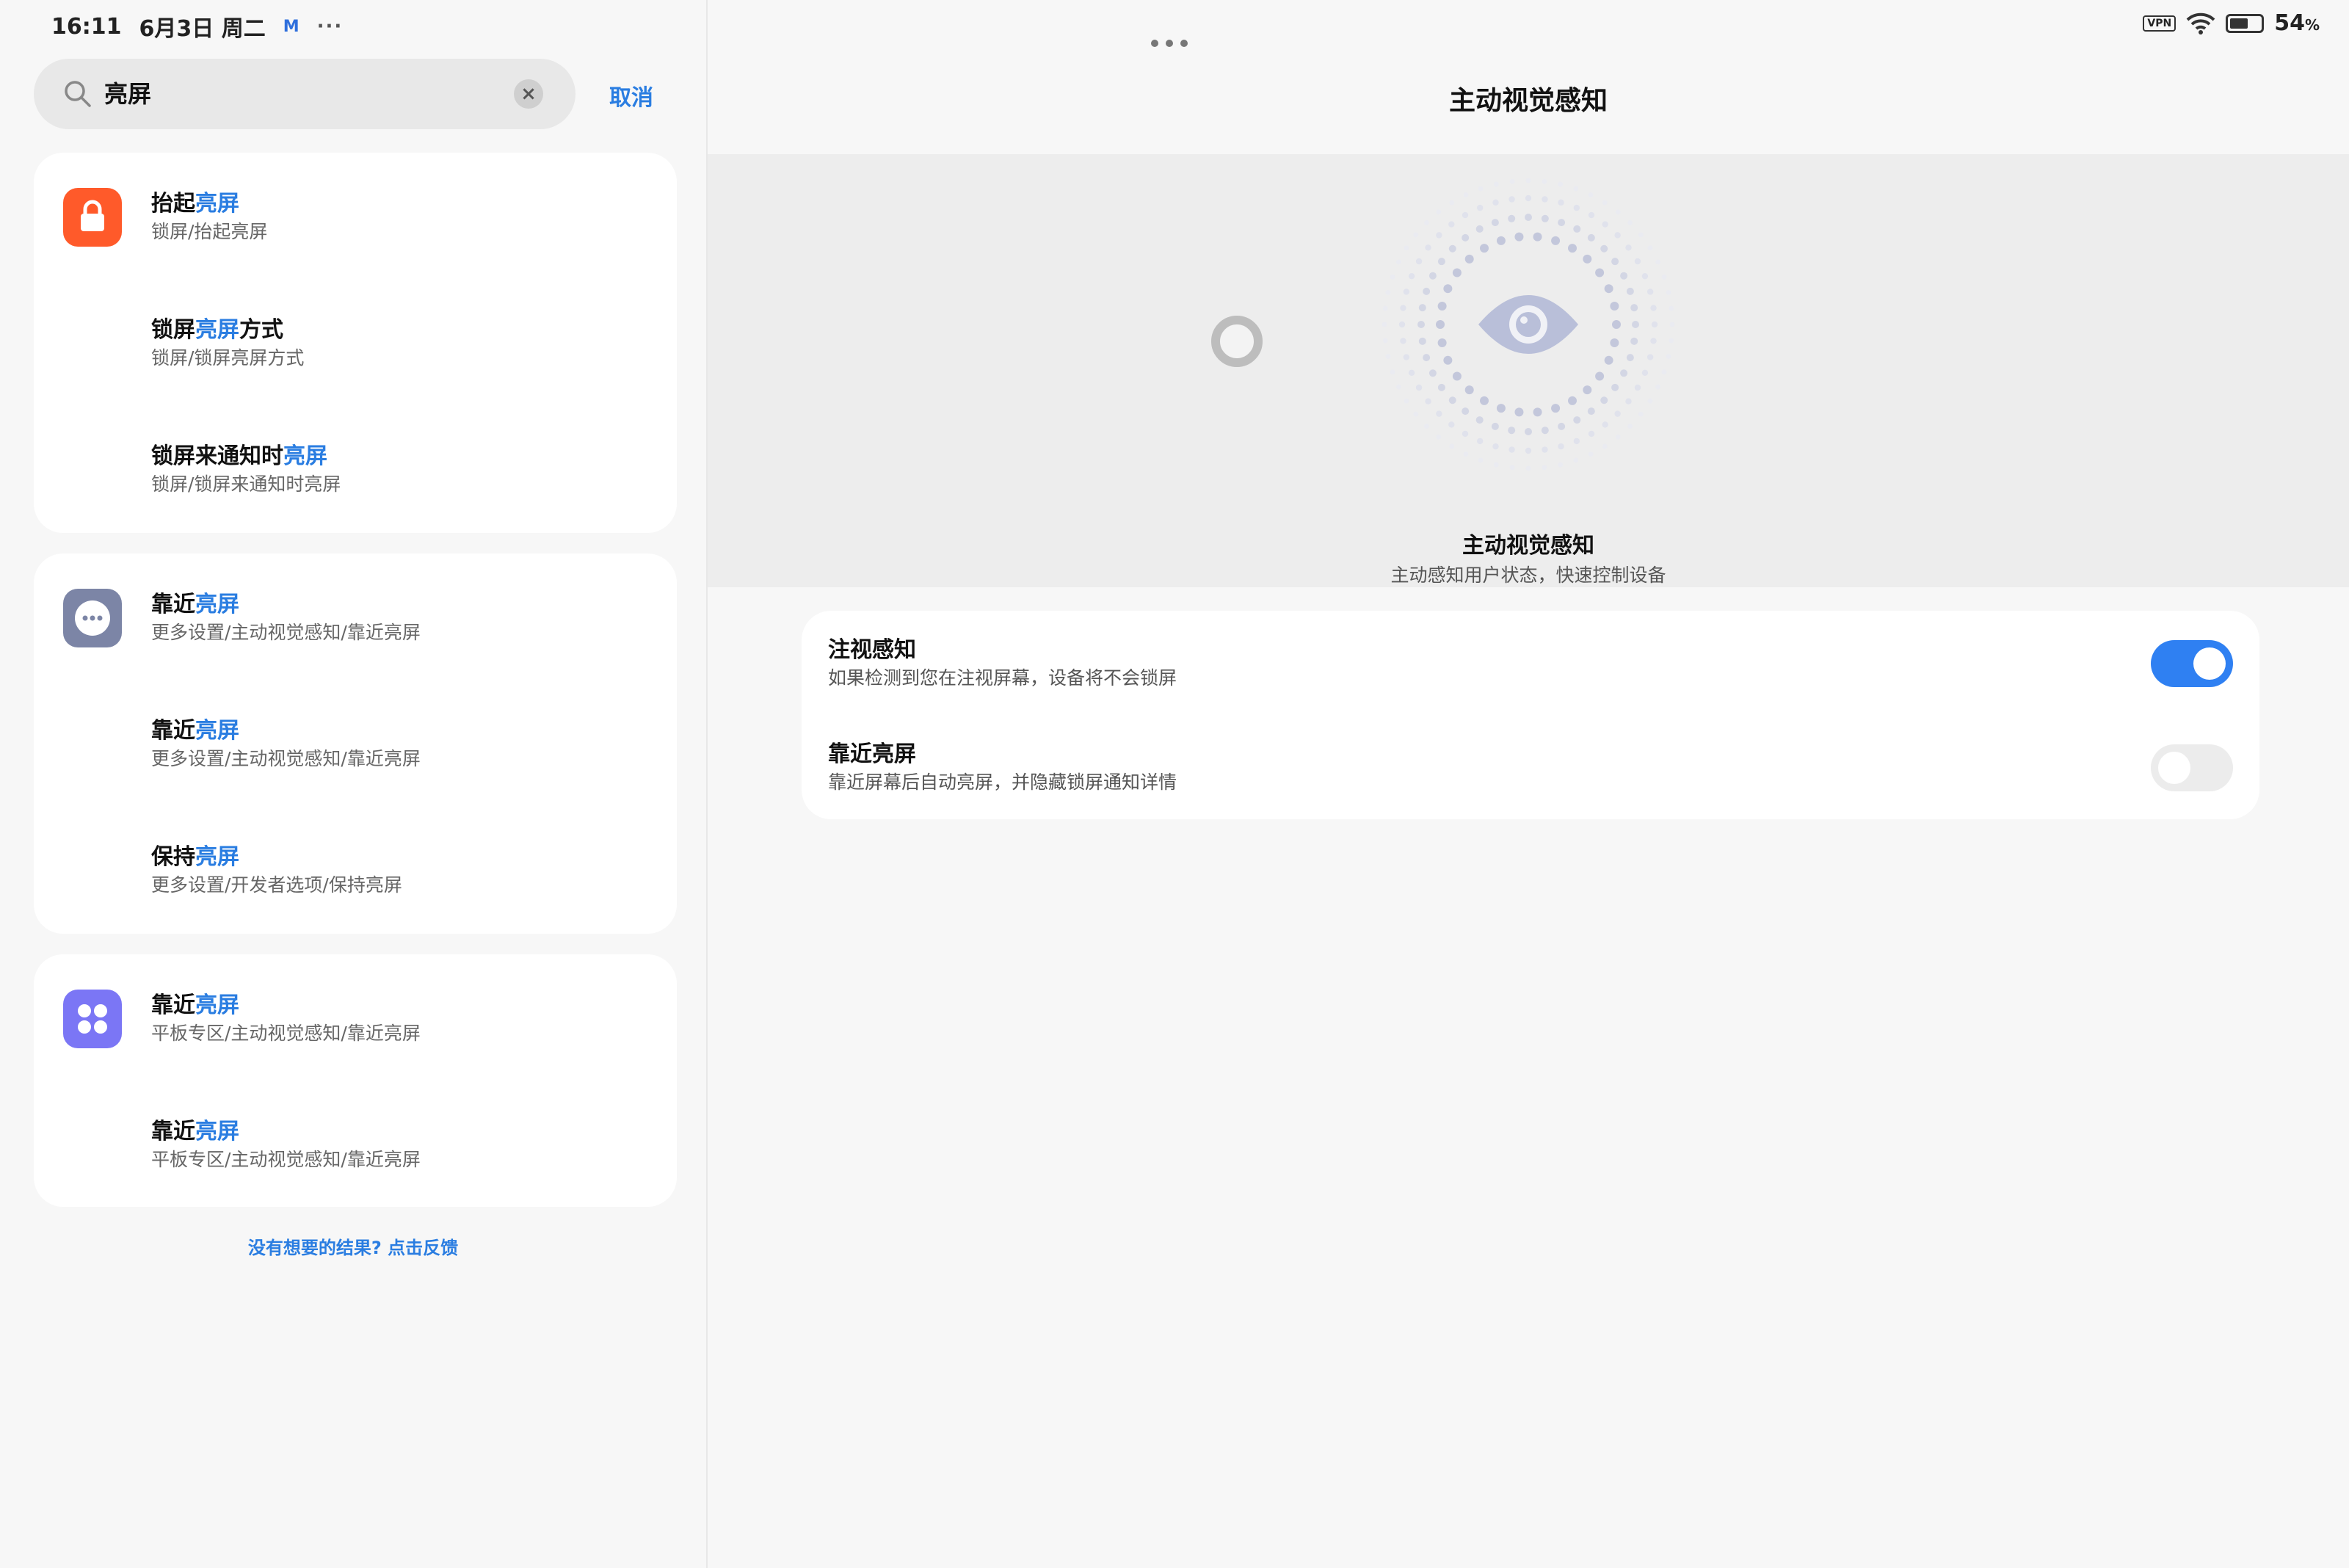 This screenshot has height=1568, width=2349. What do you see at coordinates (2192, 767) in the screenshot?
I see `proximity-wake-toggle` at bounding box center [2192, 767].